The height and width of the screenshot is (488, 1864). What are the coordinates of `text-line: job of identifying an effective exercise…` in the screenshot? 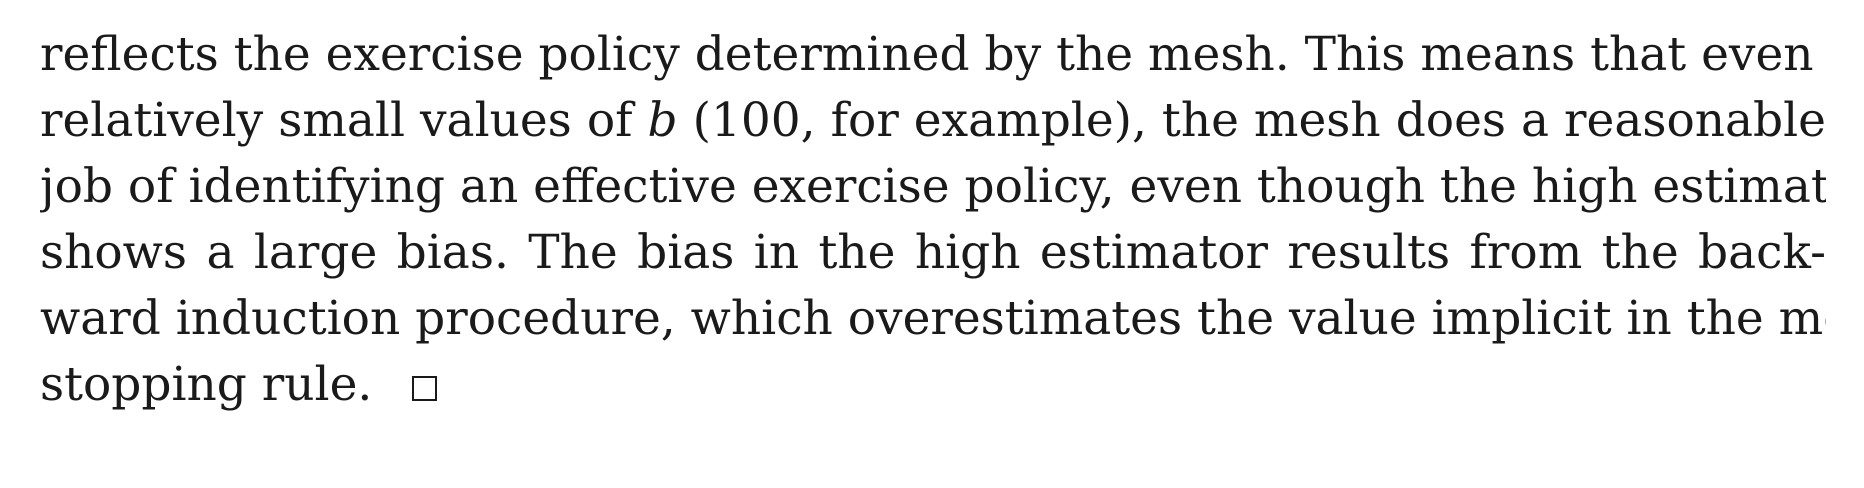 It's located at (933, 186).